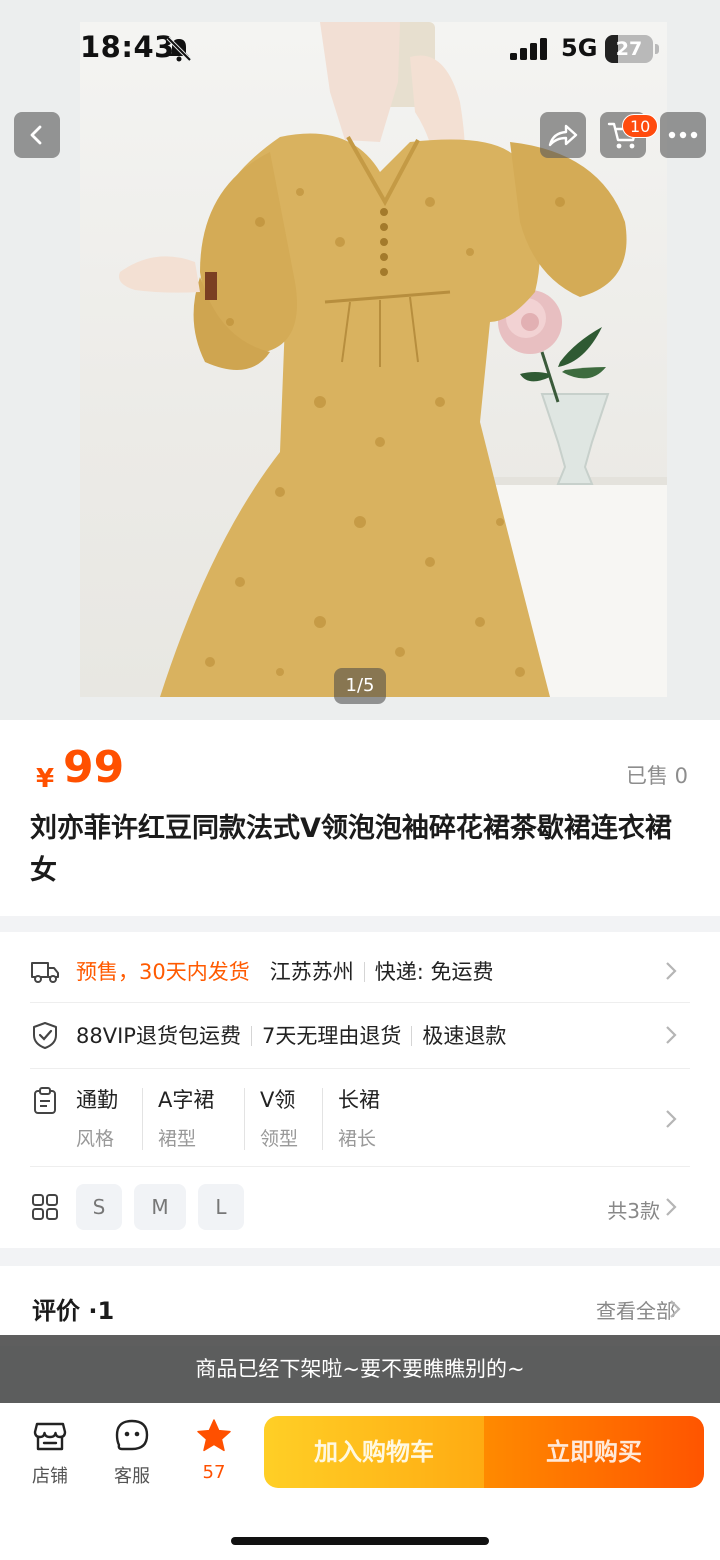 This screenshot has width=720, height=1560. What do you see at coordinates (360, 972) in the screenshot?
I see `shipping-row: 预售，30天内发货 江苏苏州 快递: 免运费` at bounding box center [360, 972].